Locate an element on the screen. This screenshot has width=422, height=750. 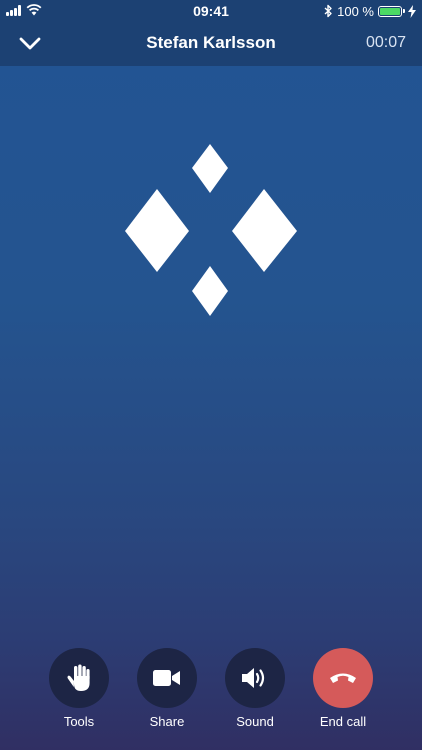
end-call-button: End call is located at coordinates (343, 688).